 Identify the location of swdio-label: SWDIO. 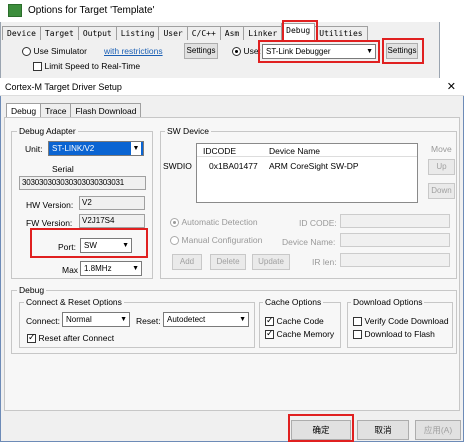
(177, 166).